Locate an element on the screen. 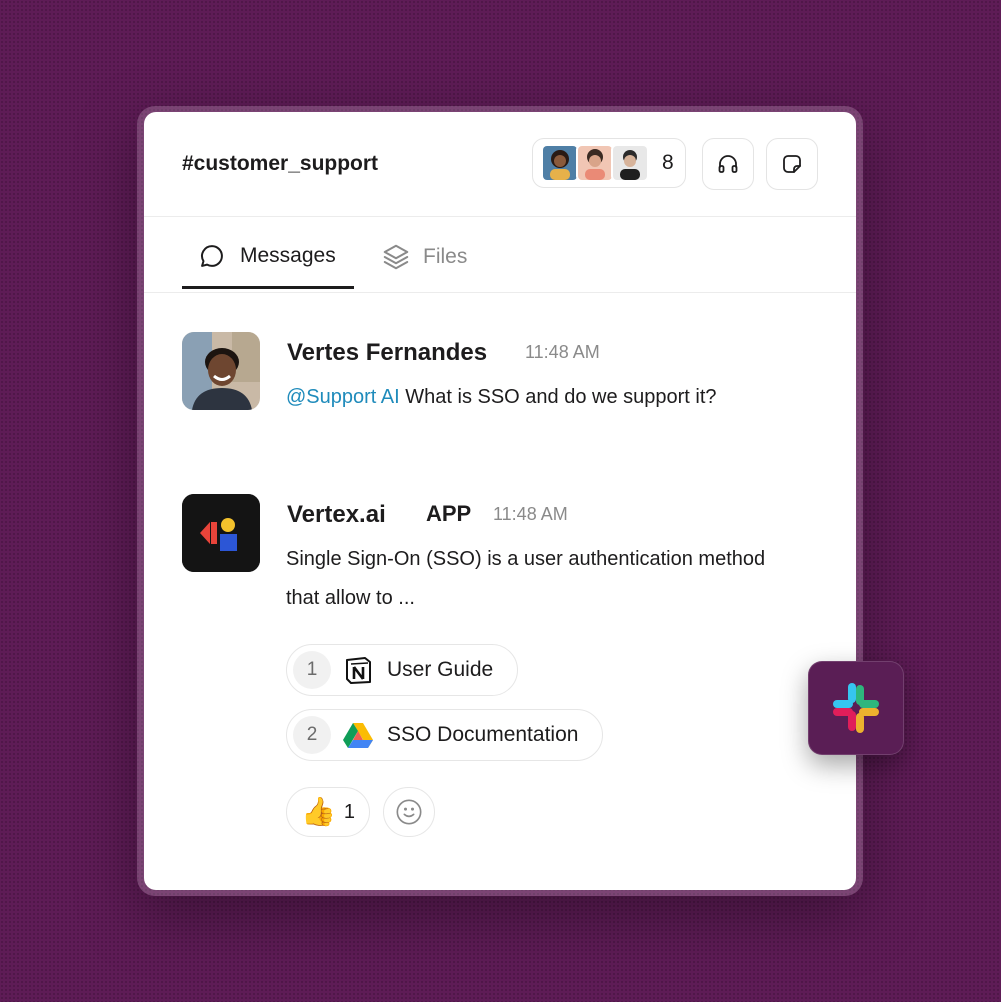 The width and height of the screenshot is (1001, 1002). source-label: User Guide is located at coordinates (440, 669).